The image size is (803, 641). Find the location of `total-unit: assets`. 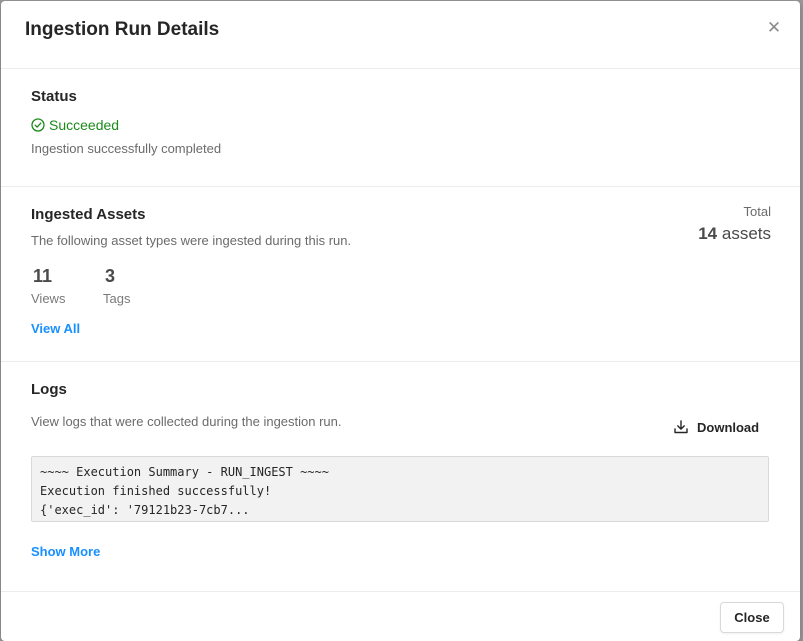

total-unit: assets is located at coordinates (746, 233).